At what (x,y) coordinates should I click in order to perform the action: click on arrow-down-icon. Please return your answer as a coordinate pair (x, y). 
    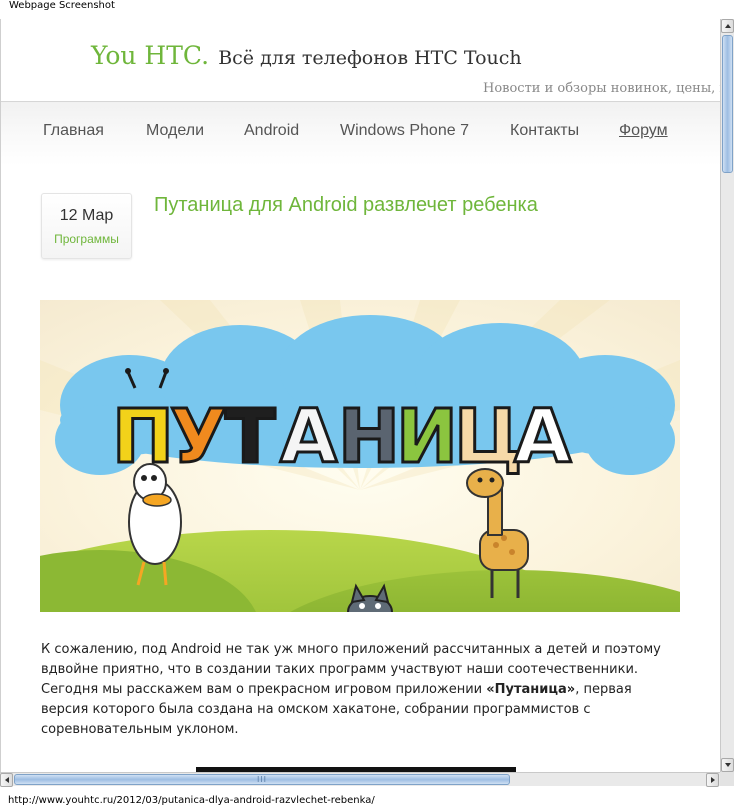
    Looking at the image, I should click on (727, 765).